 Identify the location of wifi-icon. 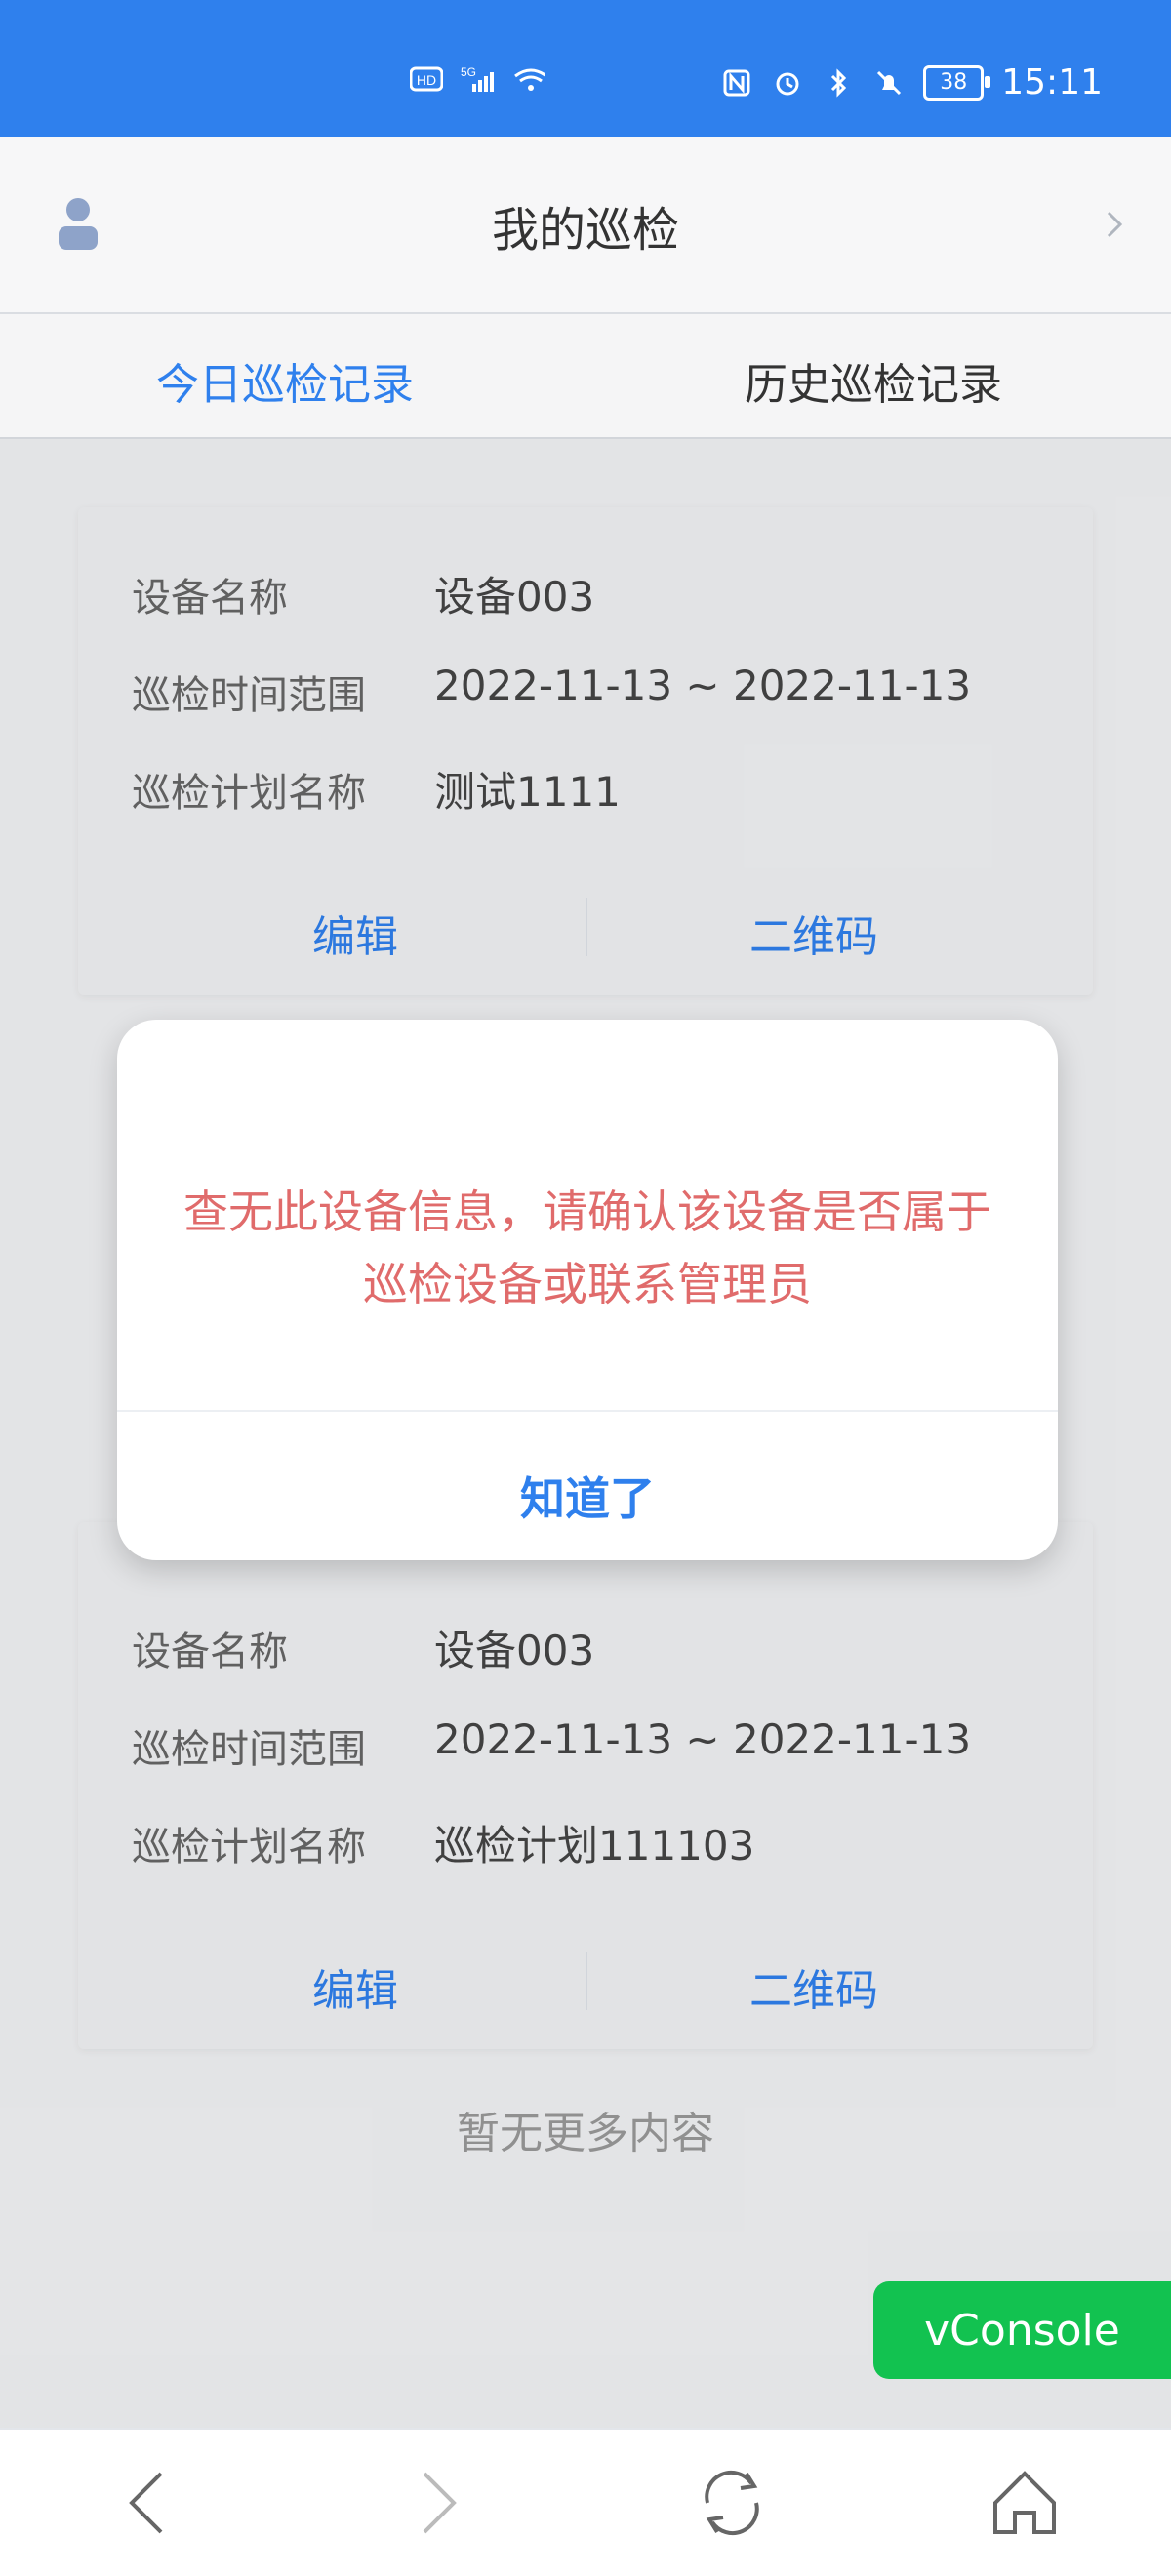
(528, 79).